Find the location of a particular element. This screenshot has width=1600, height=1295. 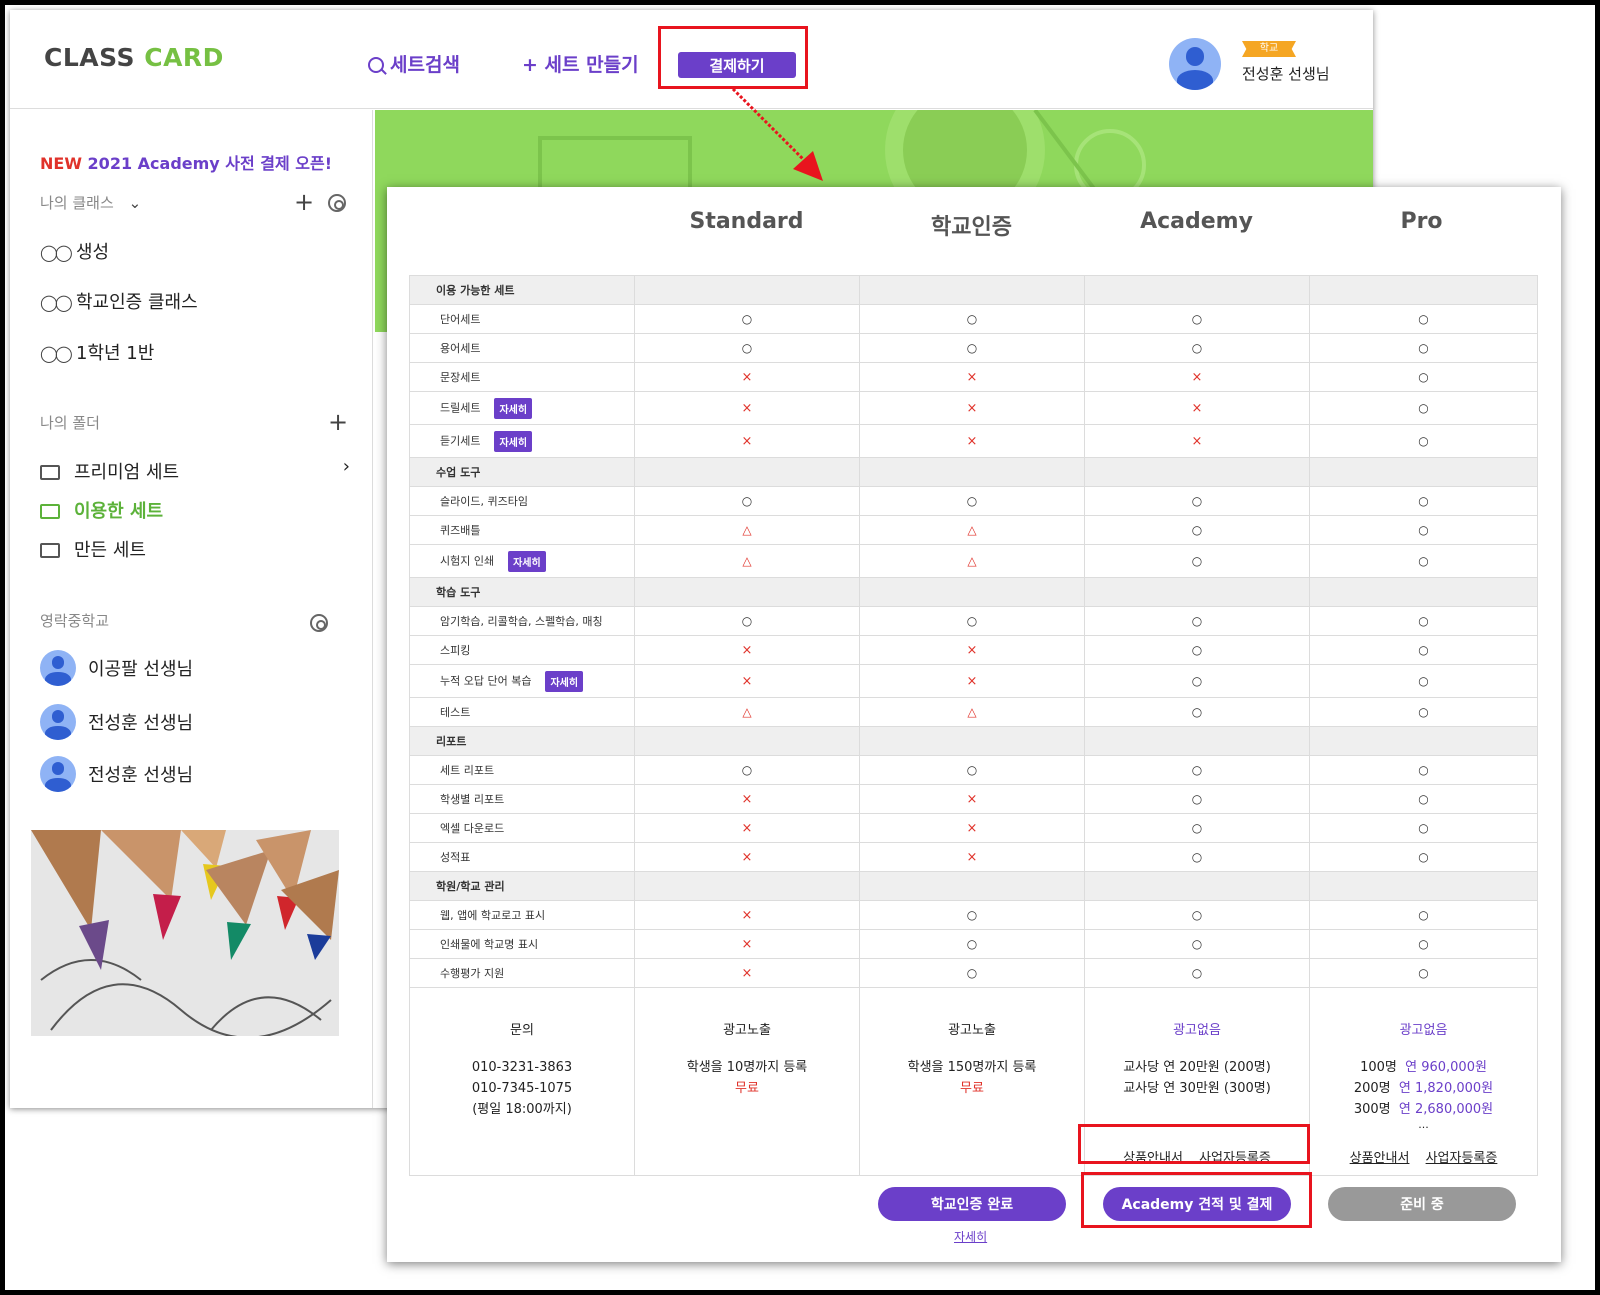

search-icon is located at coordinates (376, 65).